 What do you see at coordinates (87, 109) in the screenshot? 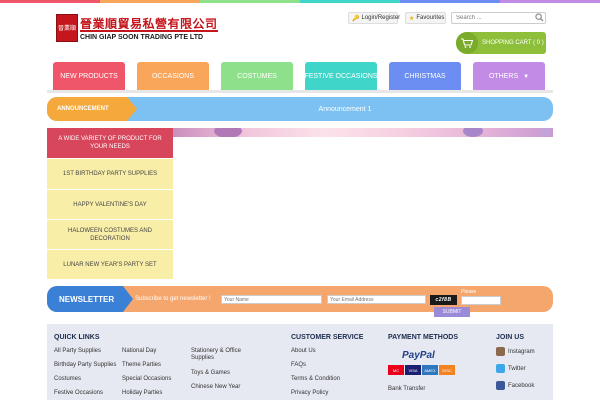
I see `announcement-label: ANNOUNCEMENT` at bounding box center [87, 109].